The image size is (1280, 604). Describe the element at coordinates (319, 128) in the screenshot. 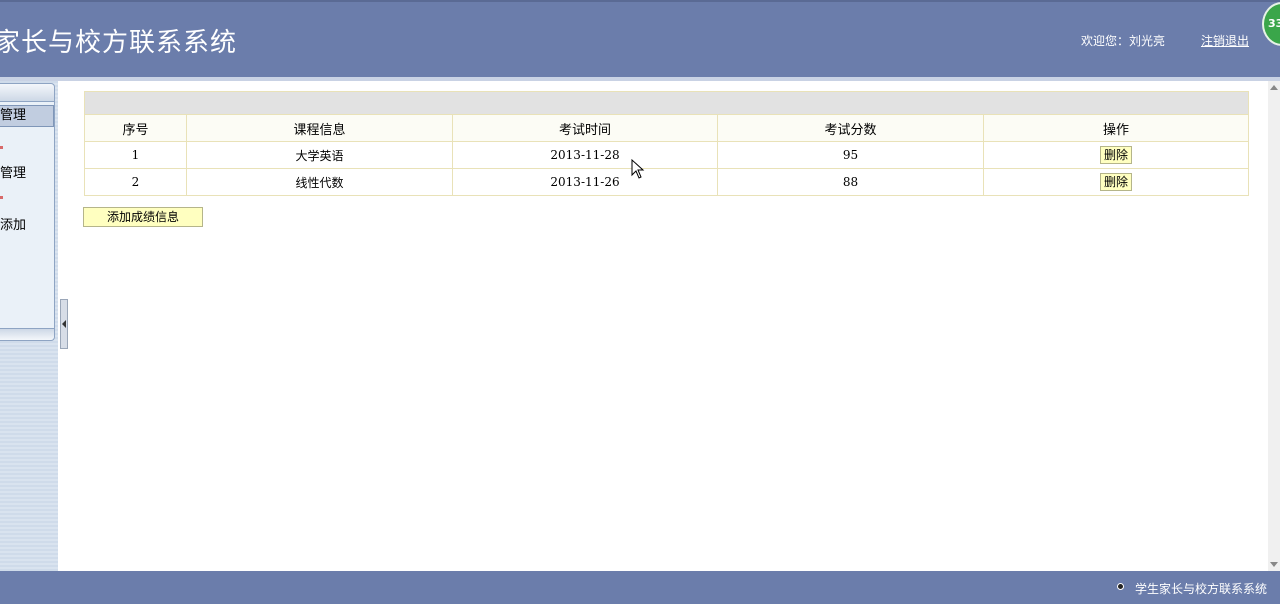

I see `column-header-course: 课程信息` at that location.